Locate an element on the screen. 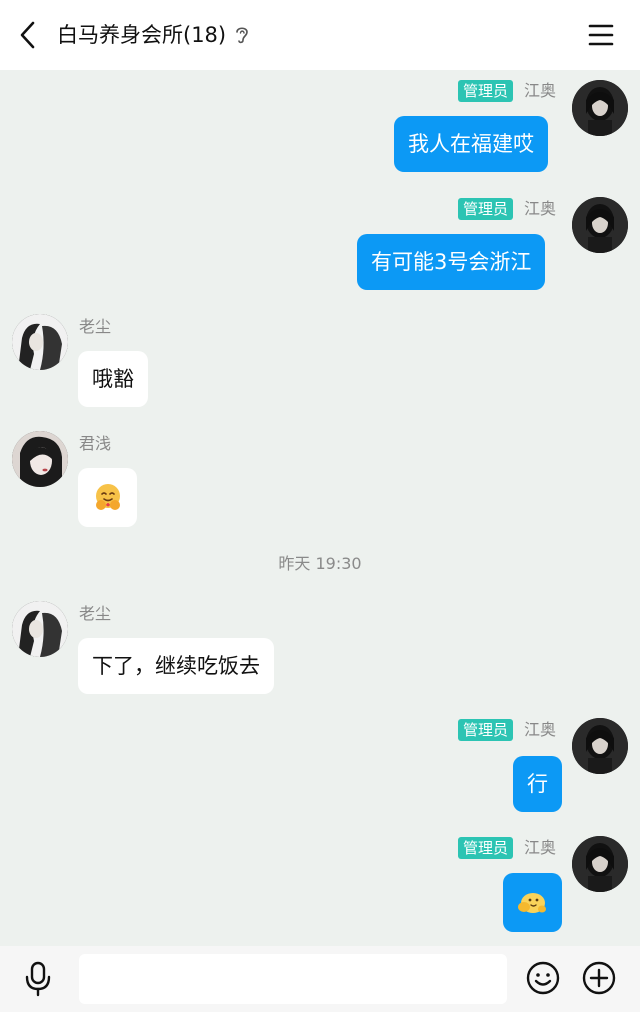  chat-header: 白马养身会所(18) is located at coordinates (320, 35).